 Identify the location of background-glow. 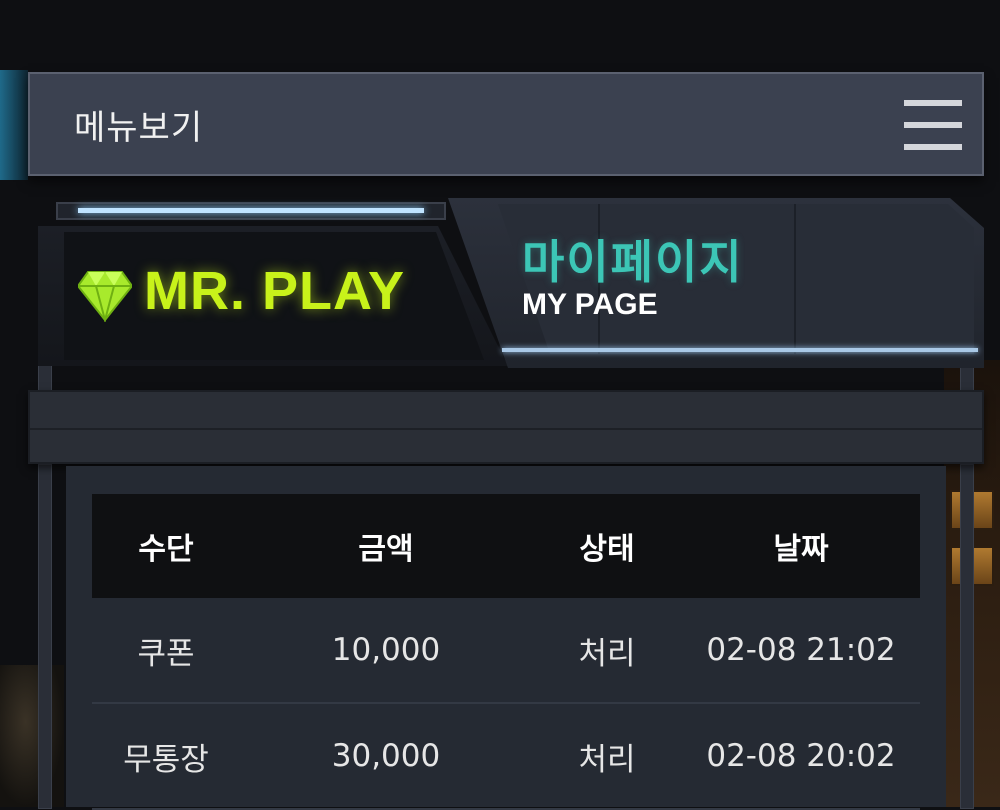
(14, 125).